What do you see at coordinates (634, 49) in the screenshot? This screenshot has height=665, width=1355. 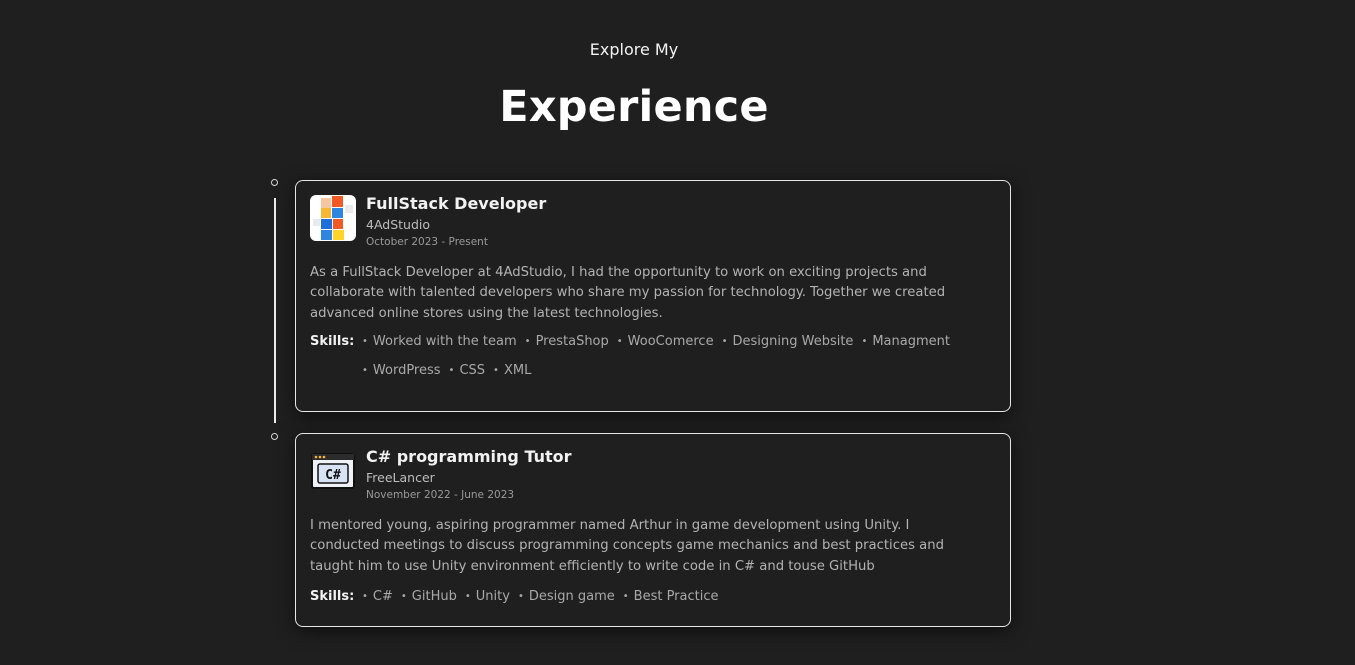 I see `section-subtitle: Explore My` at bounding box center [634, 49].